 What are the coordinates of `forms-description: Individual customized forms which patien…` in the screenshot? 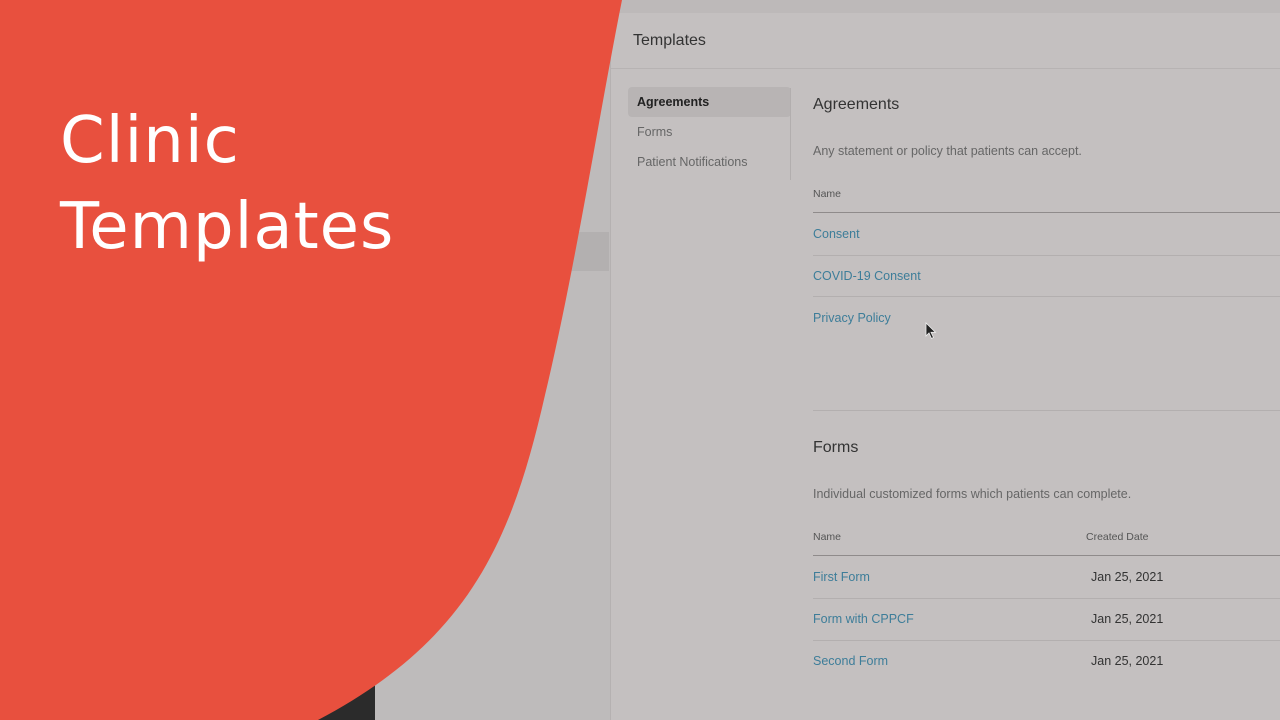 It's located at (972, 494).